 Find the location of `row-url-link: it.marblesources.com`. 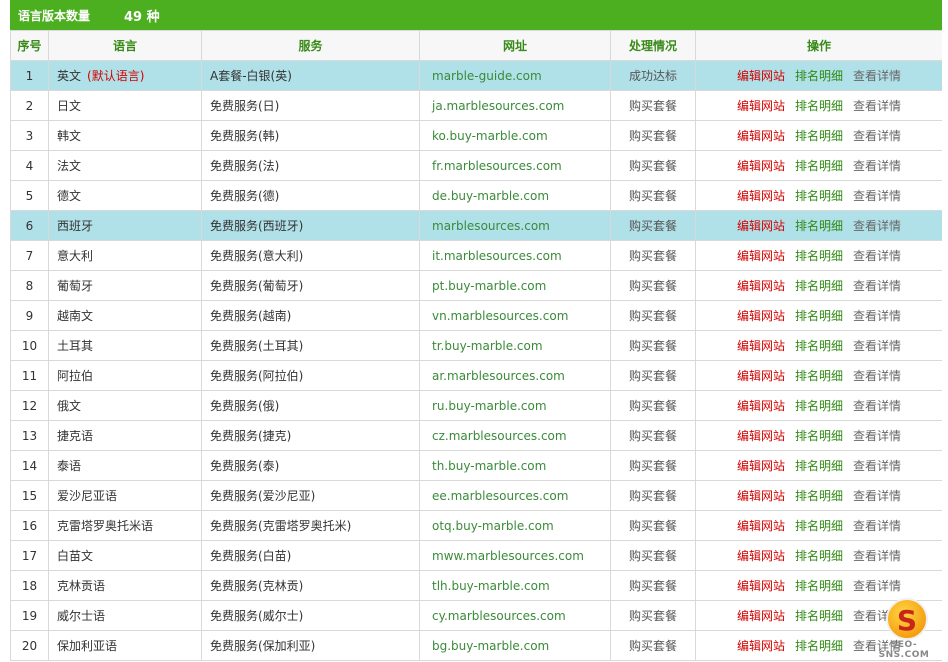

row-url-link: it.marblesources.com is located at coordinates (515, 255).